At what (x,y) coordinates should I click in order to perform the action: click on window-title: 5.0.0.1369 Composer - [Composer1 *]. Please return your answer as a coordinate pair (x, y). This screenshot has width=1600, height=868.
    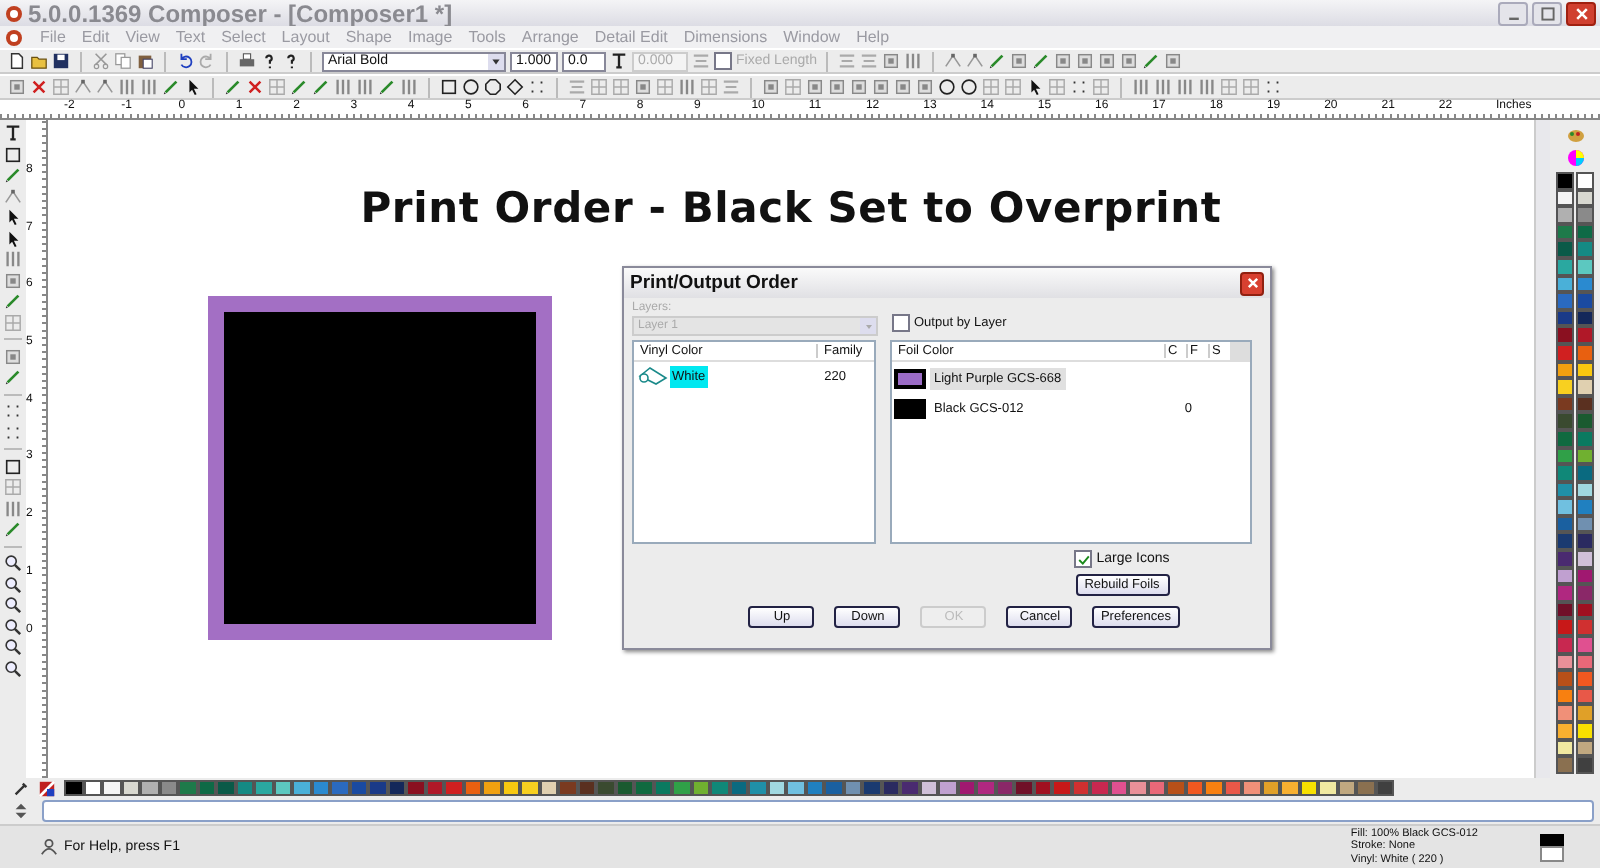
    Looking at the image, I should click on (240, 13).